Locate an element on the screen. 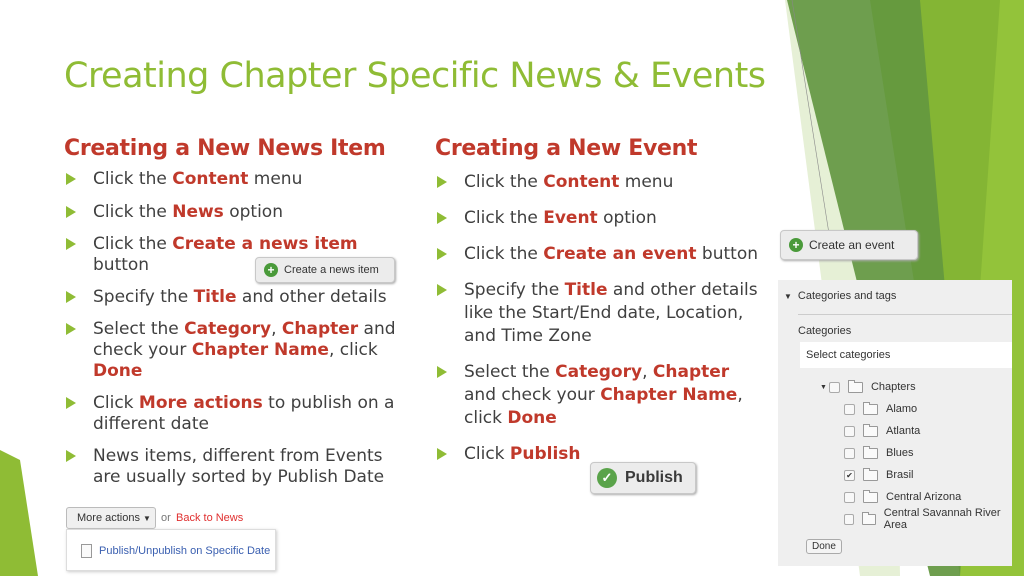 Image resolution: width=1024 pixels, height=576 pixels. categories-and-tags-toggle: ▼ Categories and tags is located at coordinates (840, 296).